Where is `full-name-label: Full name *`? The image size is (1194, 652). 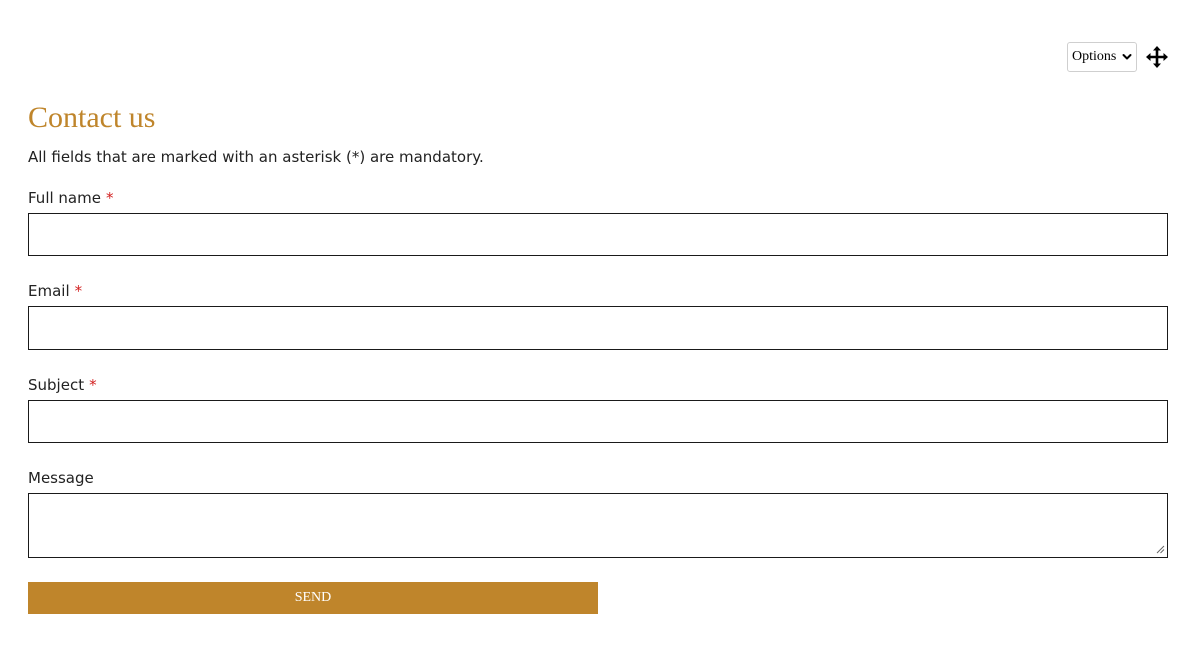 full-name-label: Full name * is located at coordinates (70, 198).